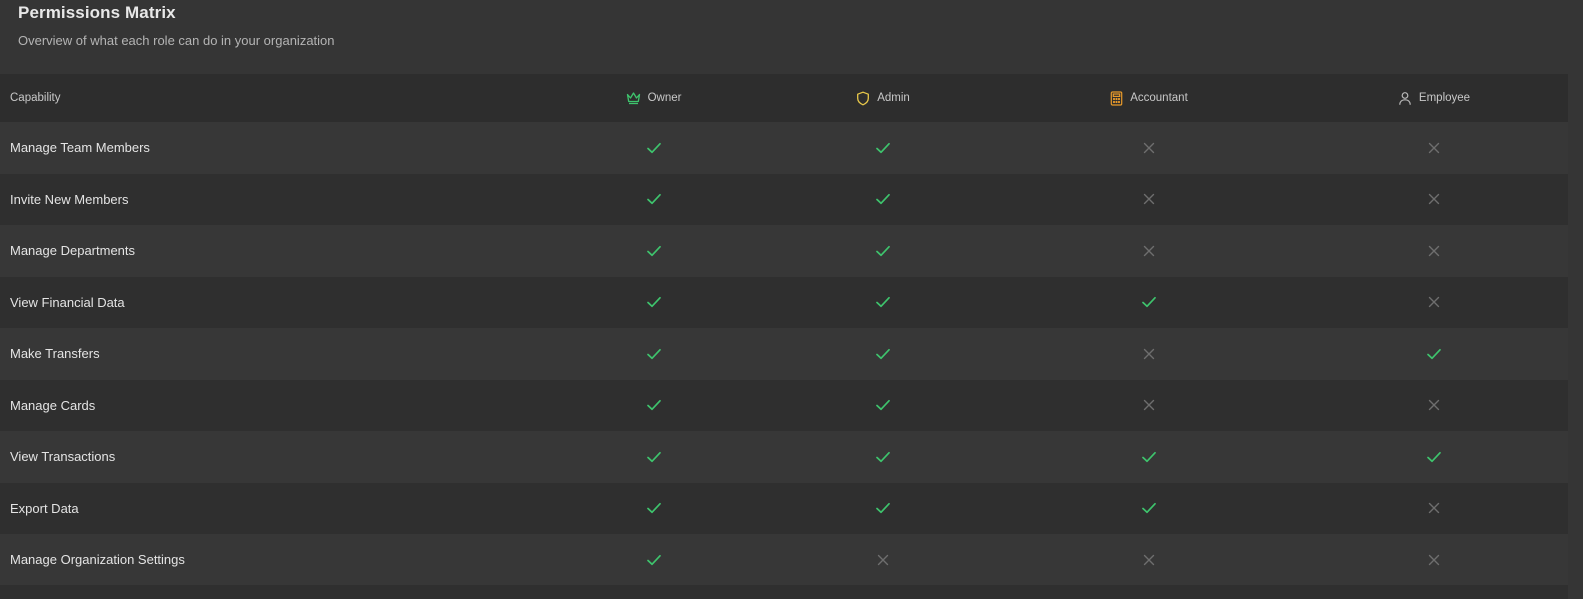 This screenshot has width=1583, height=599. What do you see at coordinates (1405, 98) in the screenshot?
I see `user-icon` at bounding box center [1405, 98].